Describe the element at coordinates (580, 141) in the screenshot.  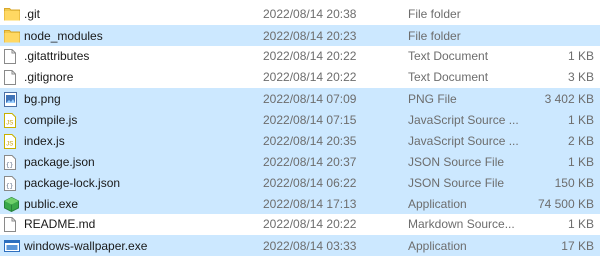
I see `file-size: 2 KB` at that location.